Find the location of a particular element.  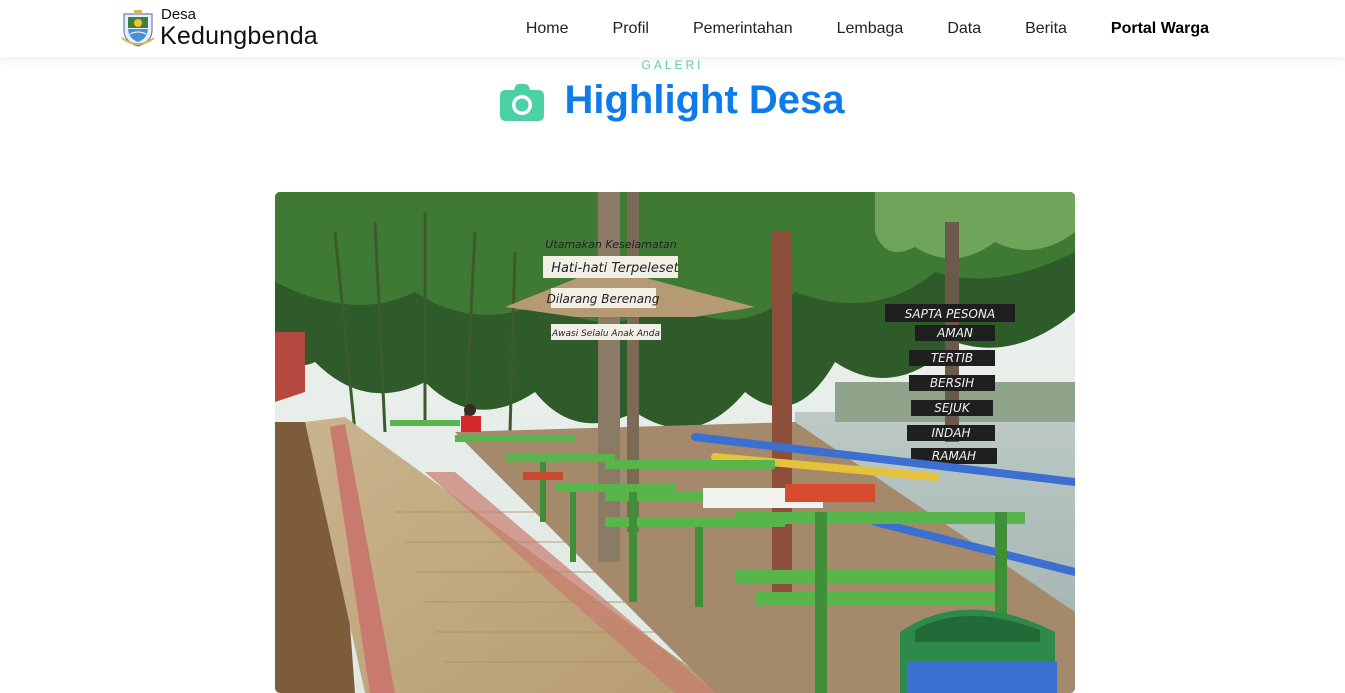

nav-berita: Berita is located at coordinates (1046, 29).